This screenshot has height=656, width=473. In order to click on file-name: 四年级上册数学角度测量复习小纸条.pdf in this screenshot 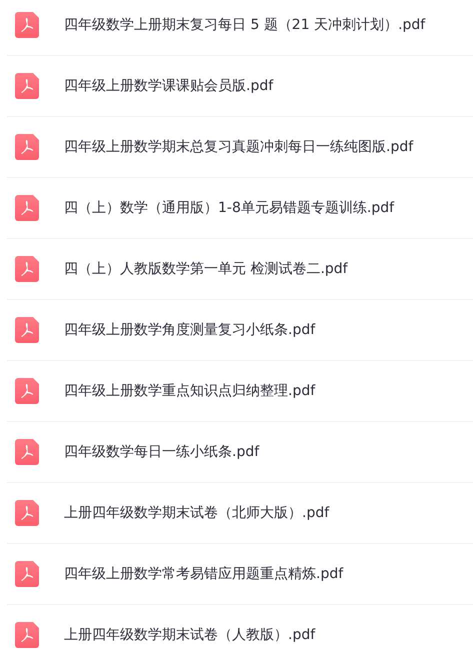, I will do `click(190, 330)`.